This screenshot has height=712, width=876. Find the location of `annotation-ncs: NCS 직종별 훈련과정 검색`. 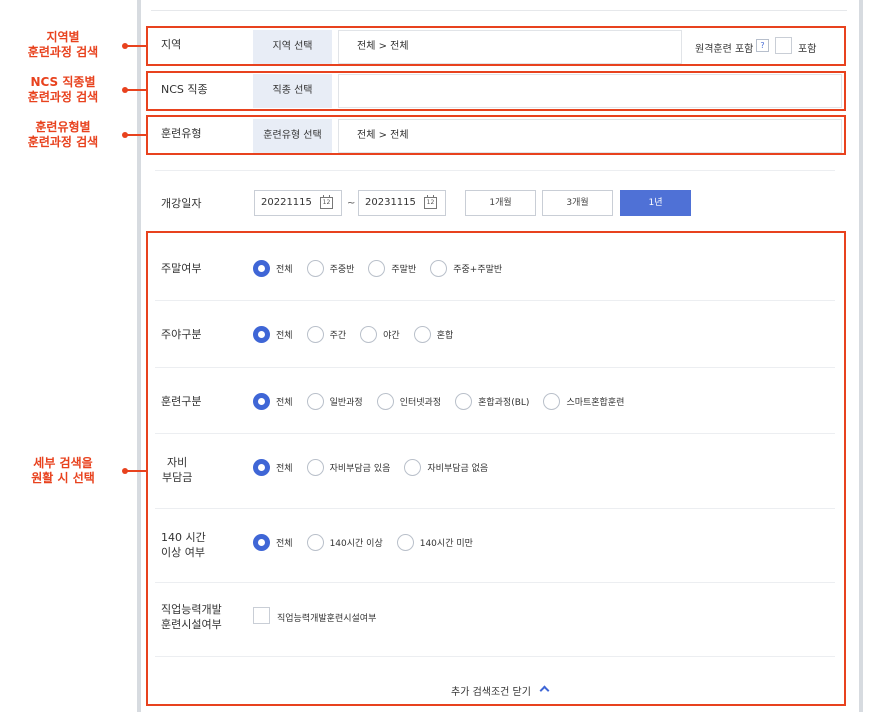

annotation-ncs: NCS 직종별 훈련과정 검색 is located at coordinates (63, 89).